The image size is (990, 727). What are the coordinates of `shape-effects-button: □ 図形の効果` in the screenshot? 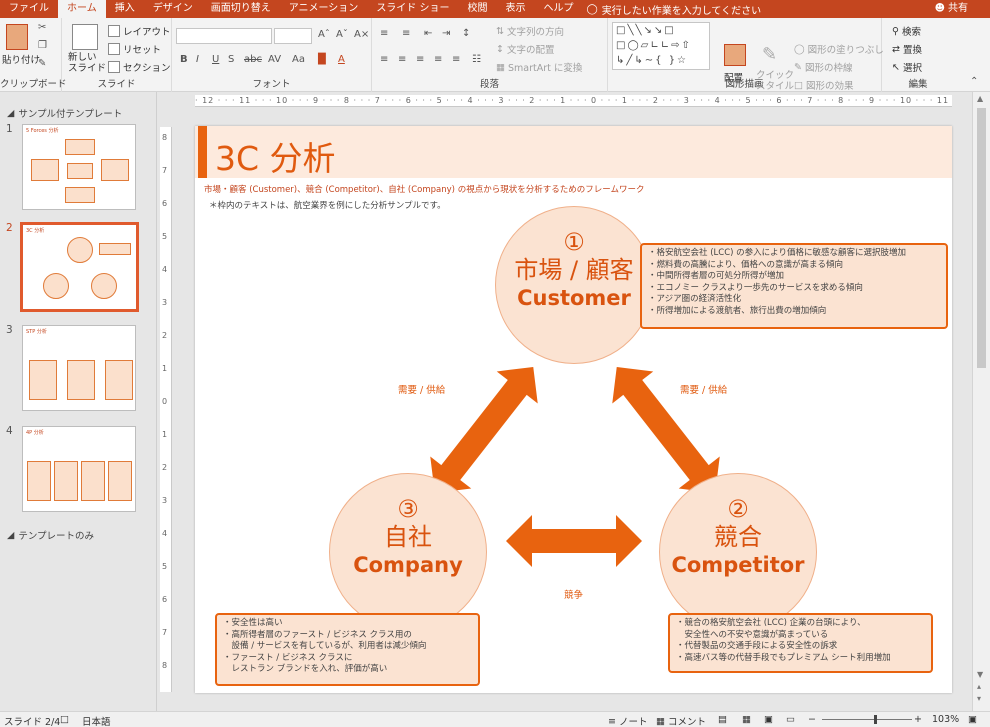 It's located at (824, 85).